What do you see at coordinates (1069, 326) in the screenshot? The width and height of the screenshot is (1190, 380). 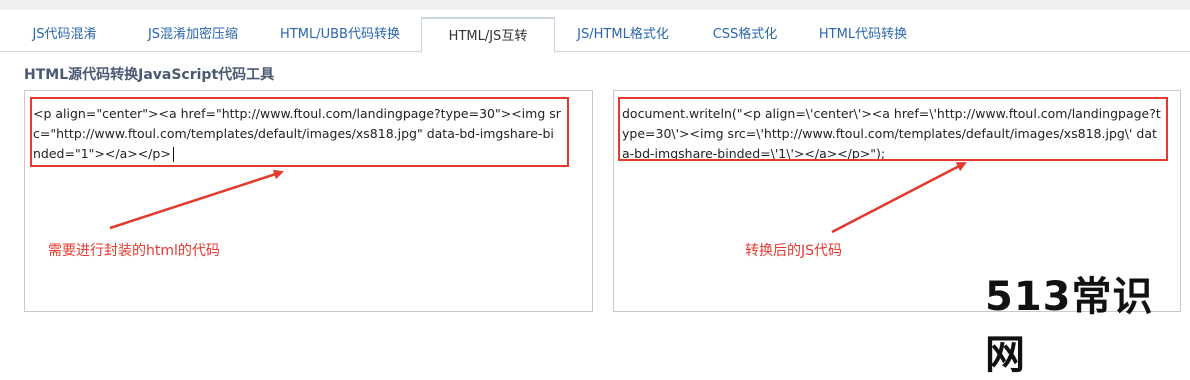 I see `watermark-logo: 513常识网` at bounding box center [1069, 326].